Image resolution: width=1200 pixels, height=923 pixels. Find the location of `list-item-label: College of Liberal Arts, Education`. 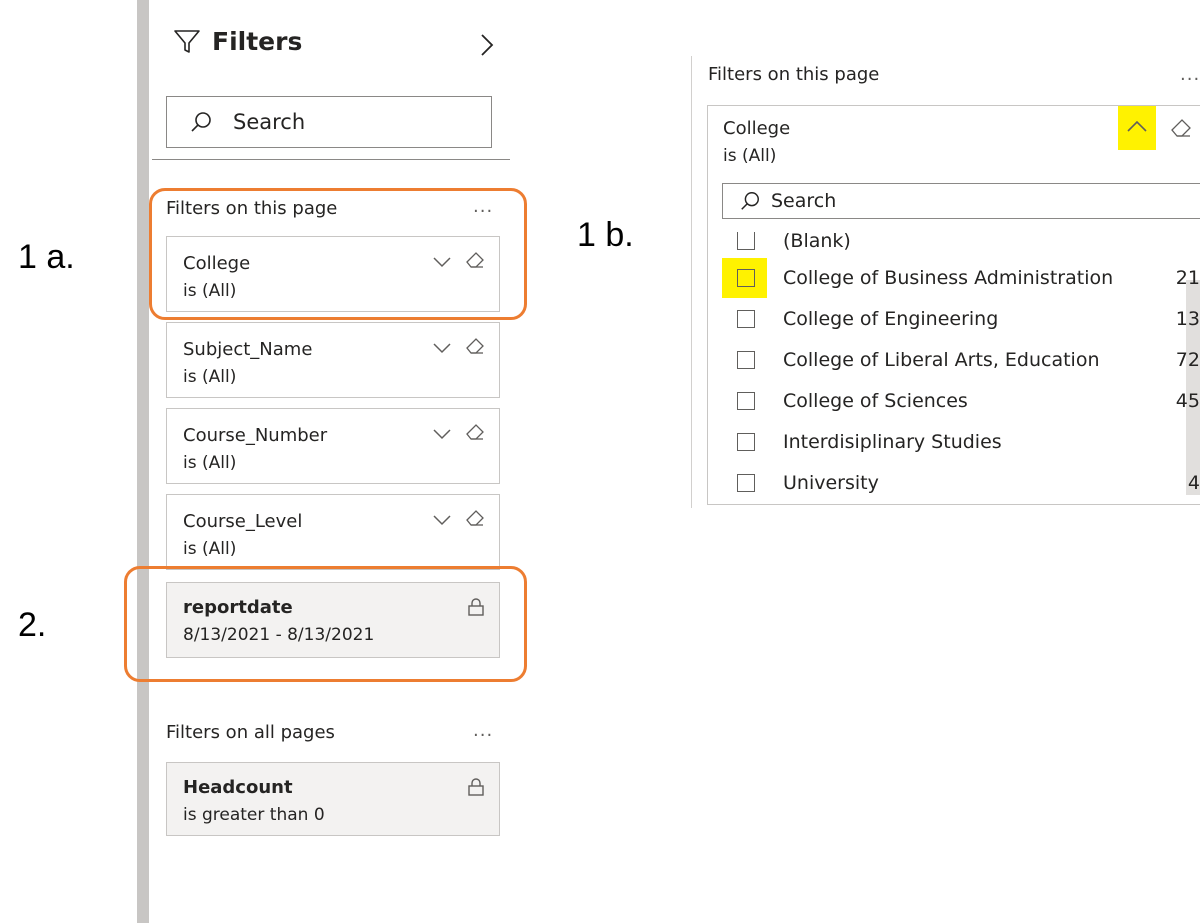

list-item-label: College of Liberal Arts, Education is located at coordinates (941, 359).